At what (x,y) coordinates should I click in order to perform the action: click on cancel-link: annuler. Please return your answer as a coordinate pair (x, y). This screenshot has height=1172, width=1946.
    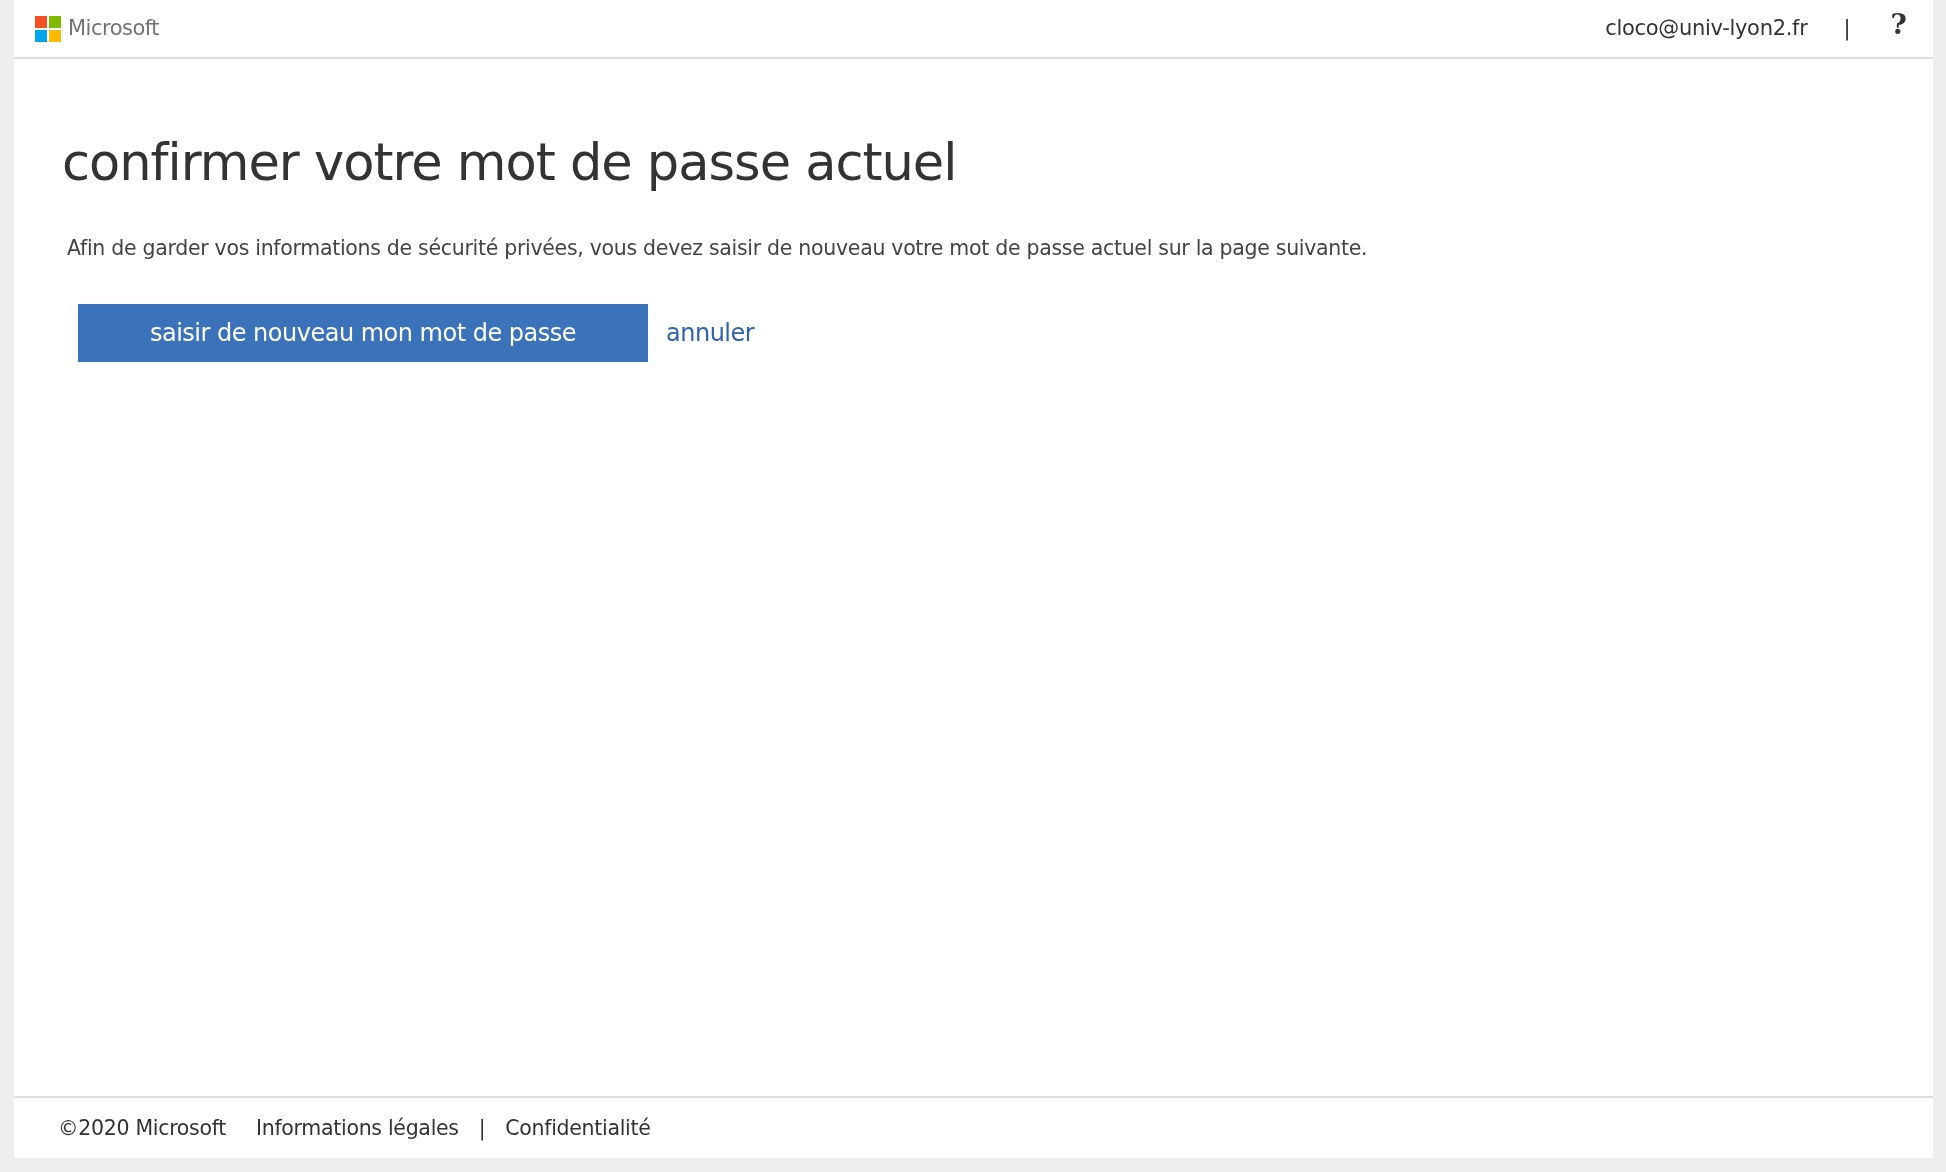
    Looking at the image, I should click on (710, 332).